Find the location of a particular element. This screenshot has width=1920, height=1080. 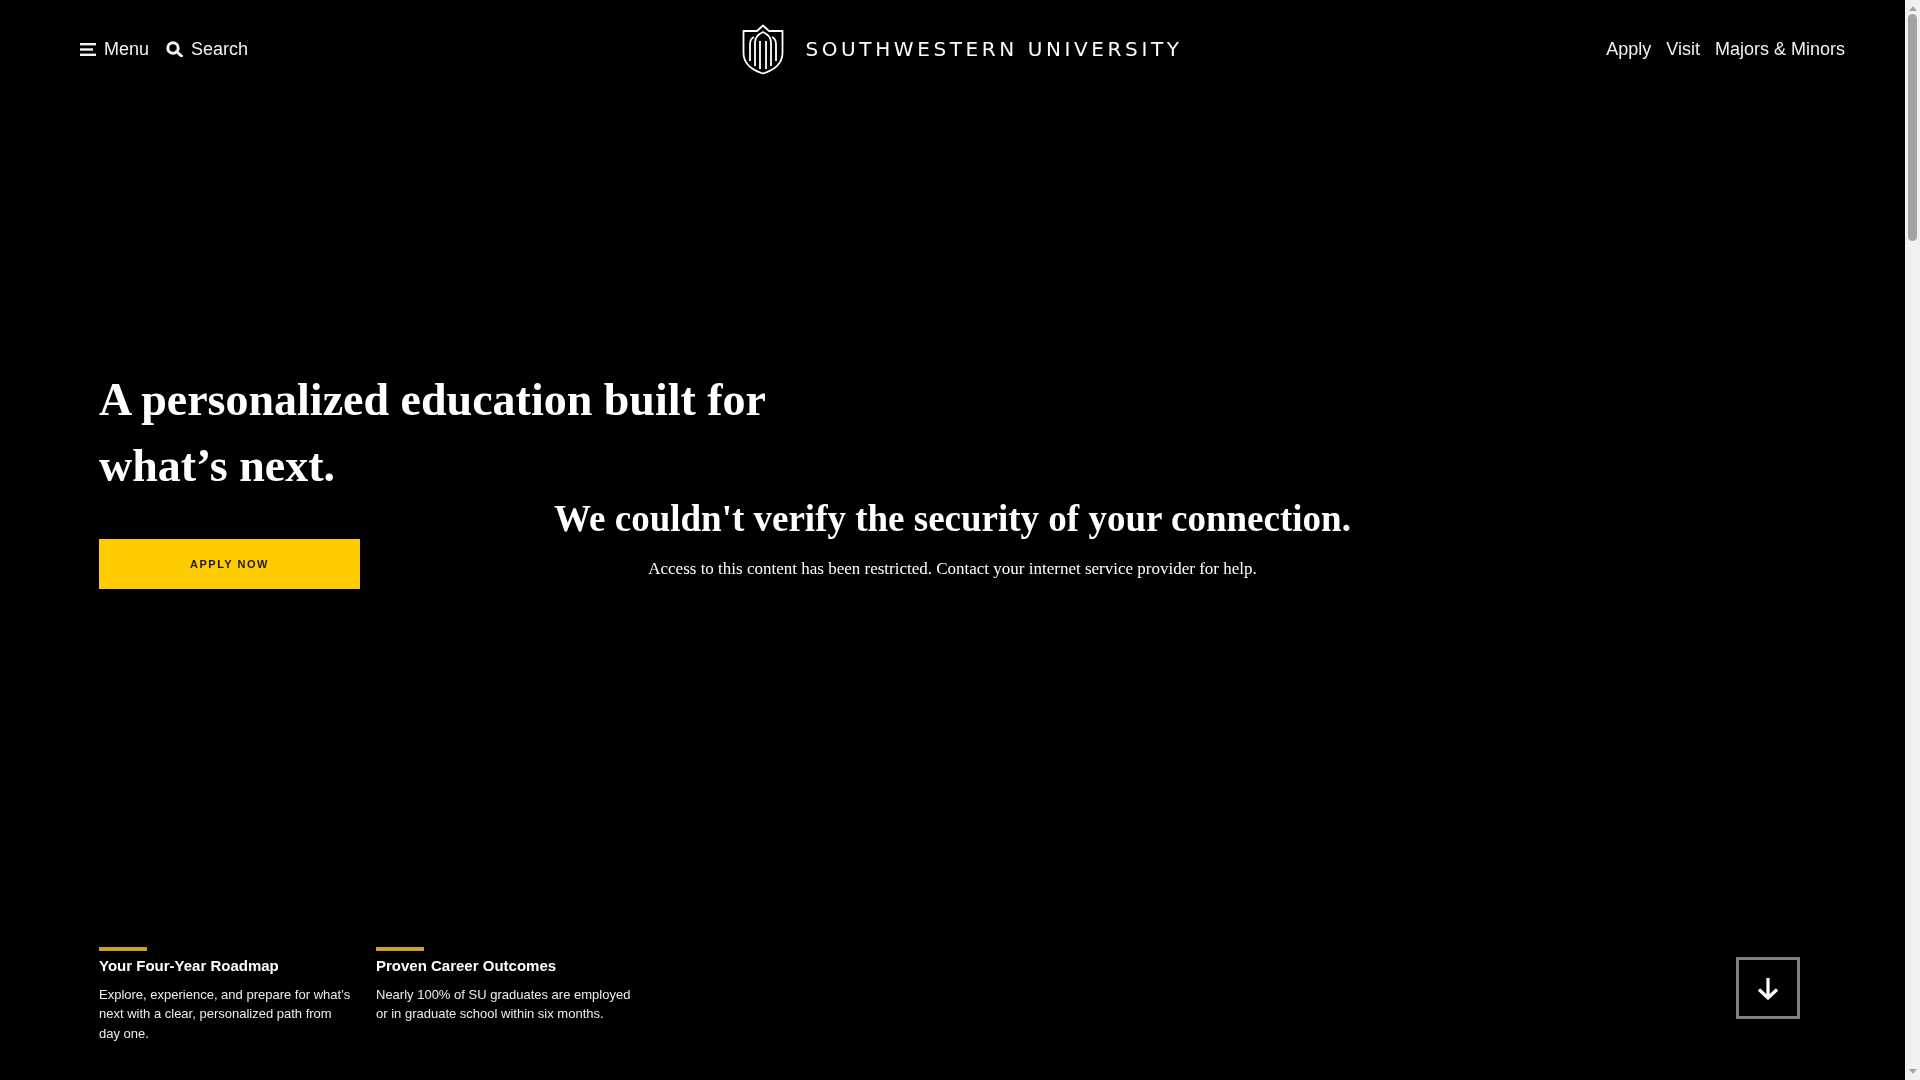

logo-link: SOUTHWESTERN UNIVERSITY is located at coordinates (962, 49).